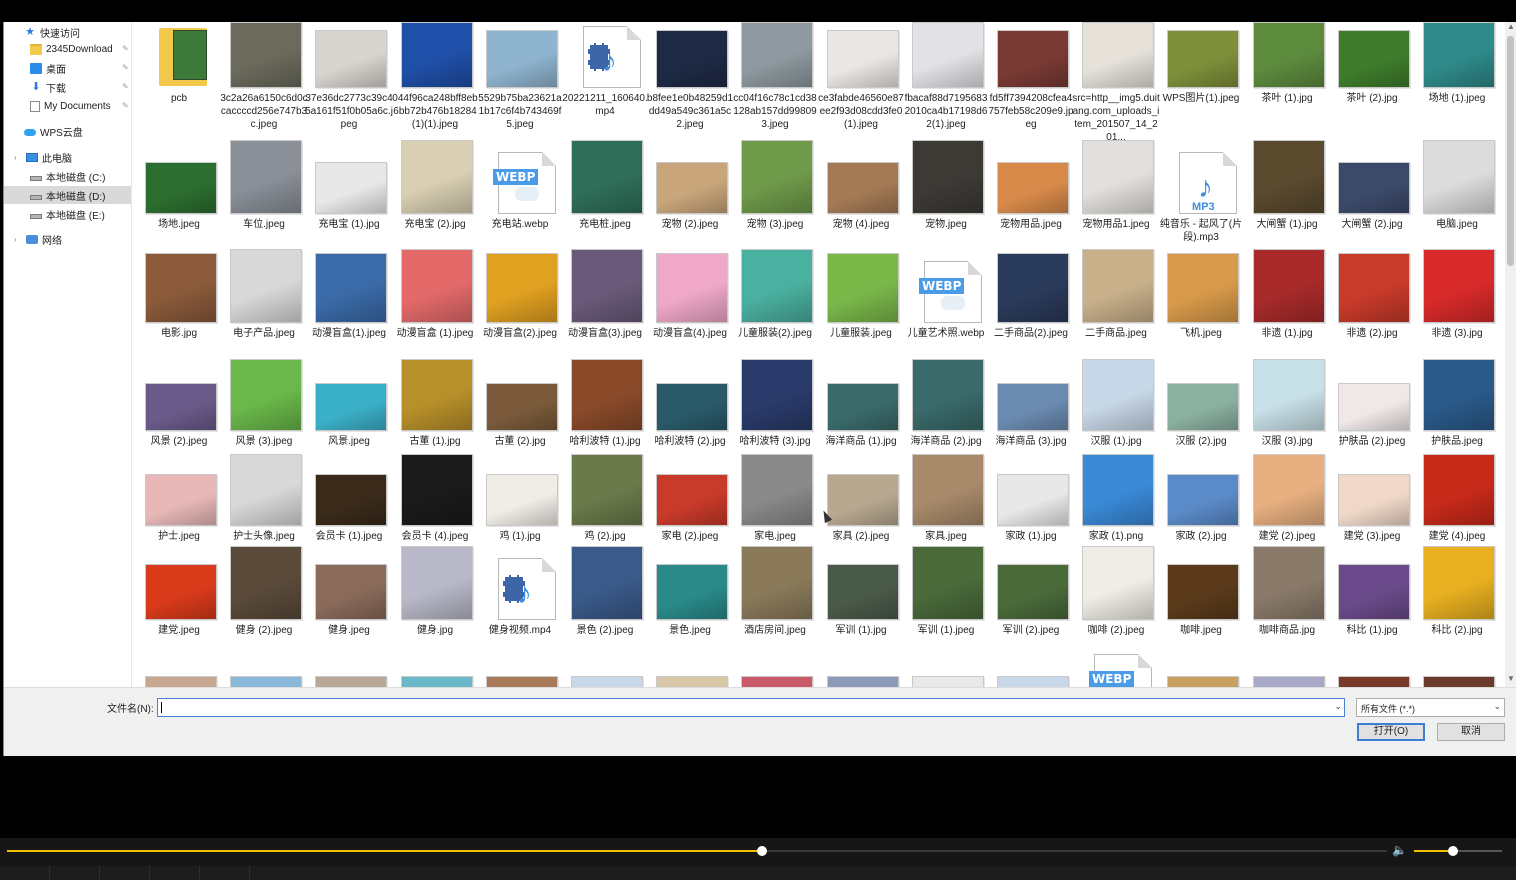 This screenshot has width=1516, height=880. What do you see at coordinates (690, 611) in the screenshot?
I see `file-item: 景色.jpeg` at bounding box center [690, 611].